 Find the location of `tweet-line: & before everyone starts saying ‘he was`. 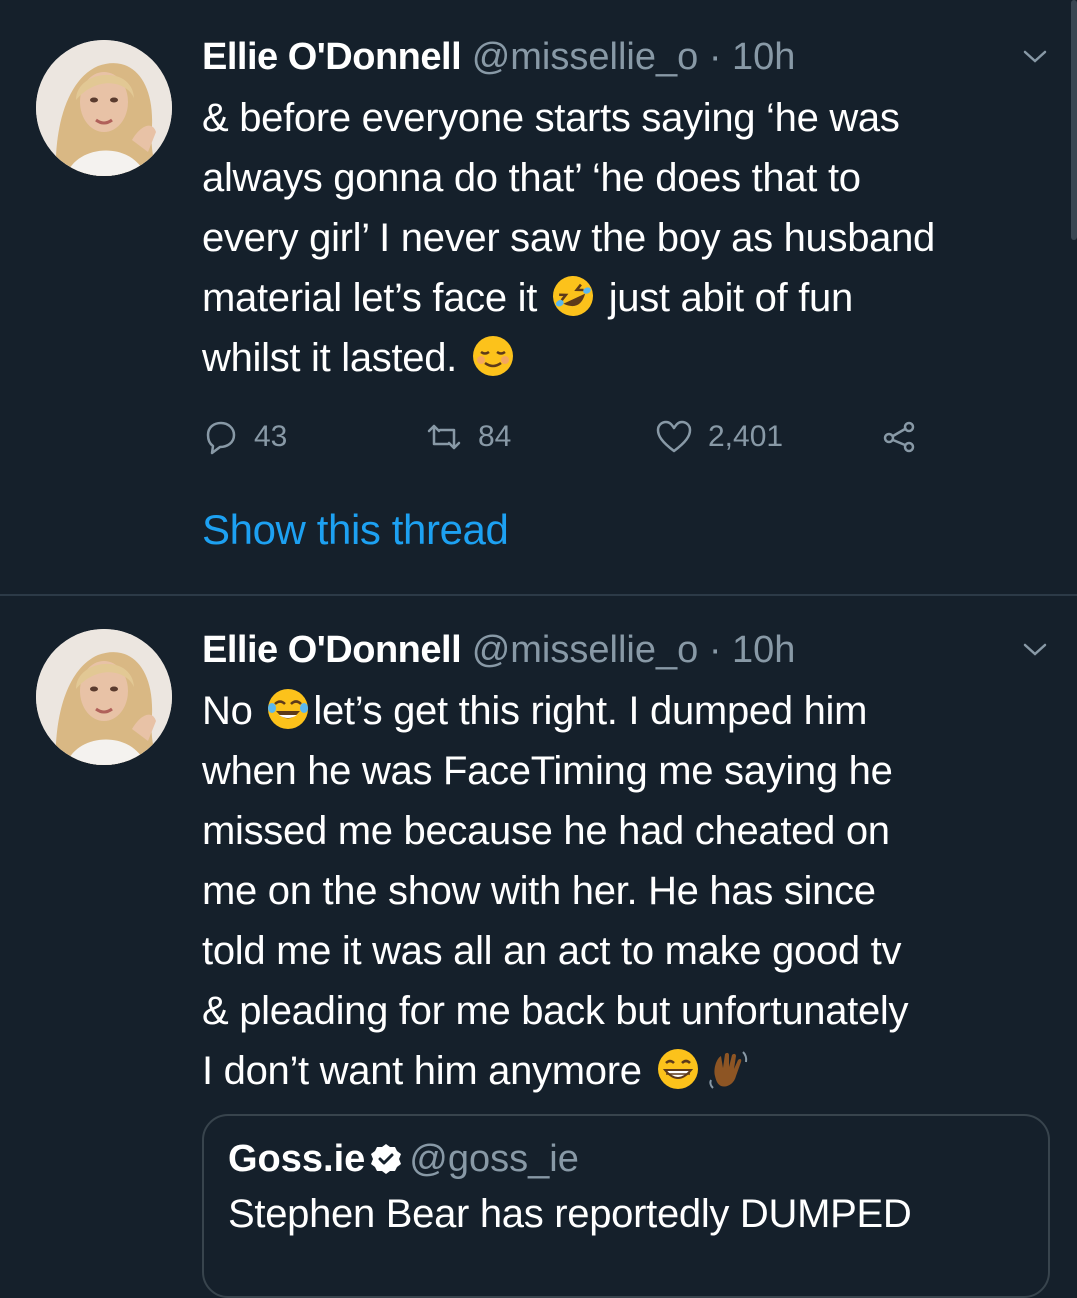

tweet-line: & before everyone starts saying ‘he was is located at coordinates (551, 118).